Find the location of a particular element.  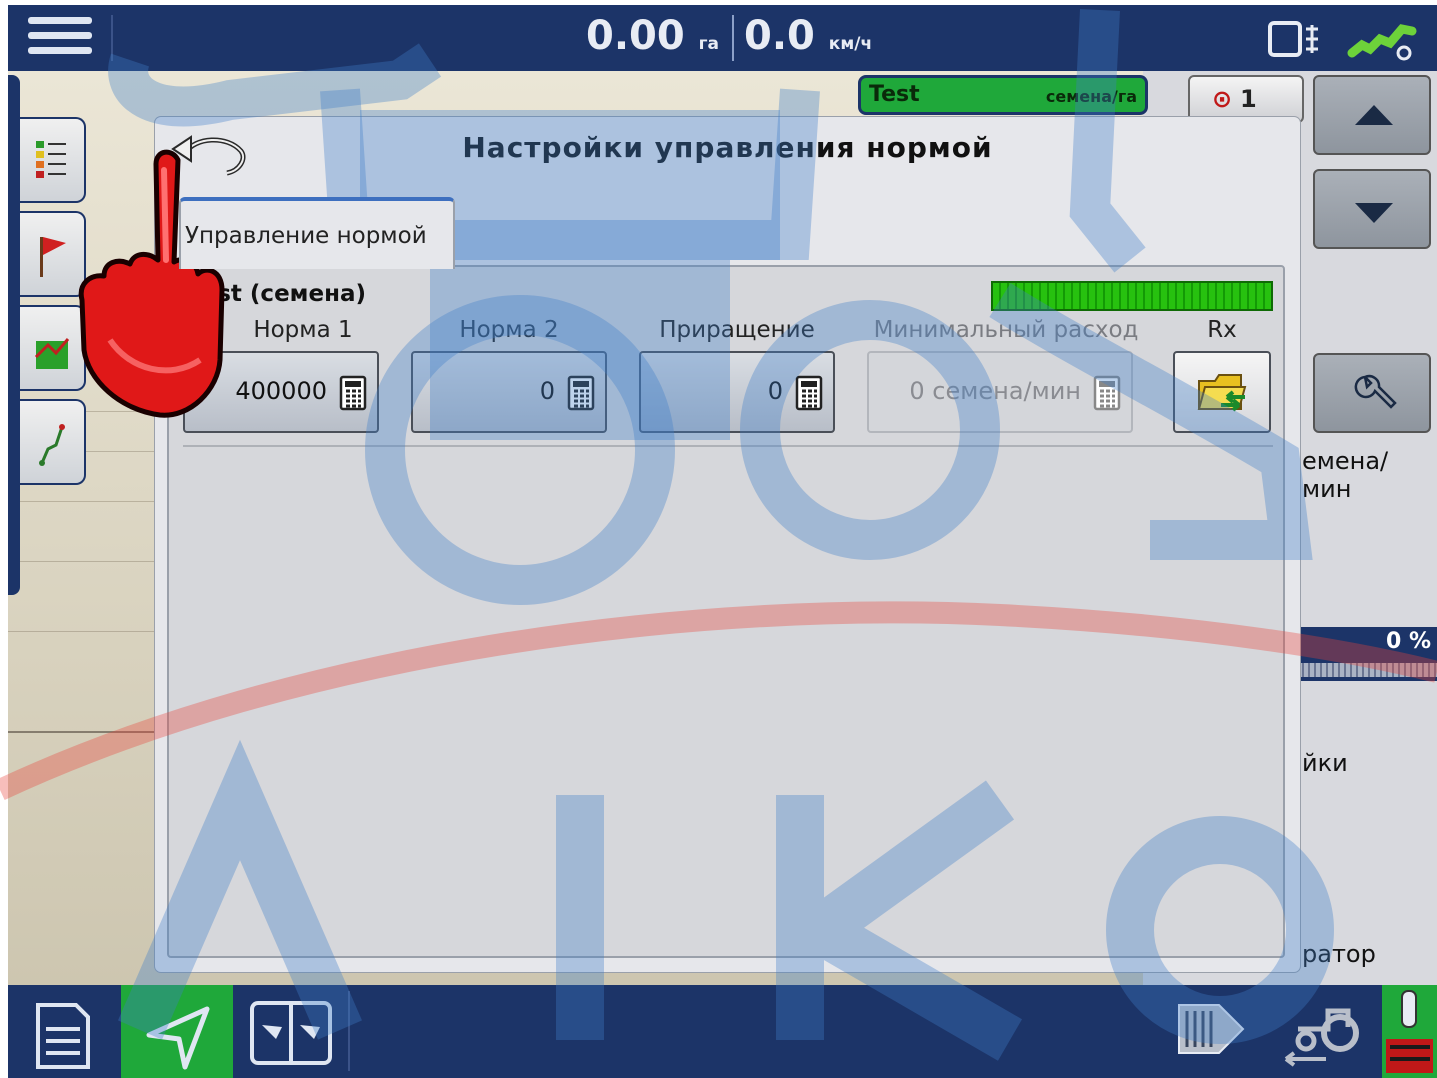

rate-unit-text: емена/мин is located at coordinates (1345, 475).